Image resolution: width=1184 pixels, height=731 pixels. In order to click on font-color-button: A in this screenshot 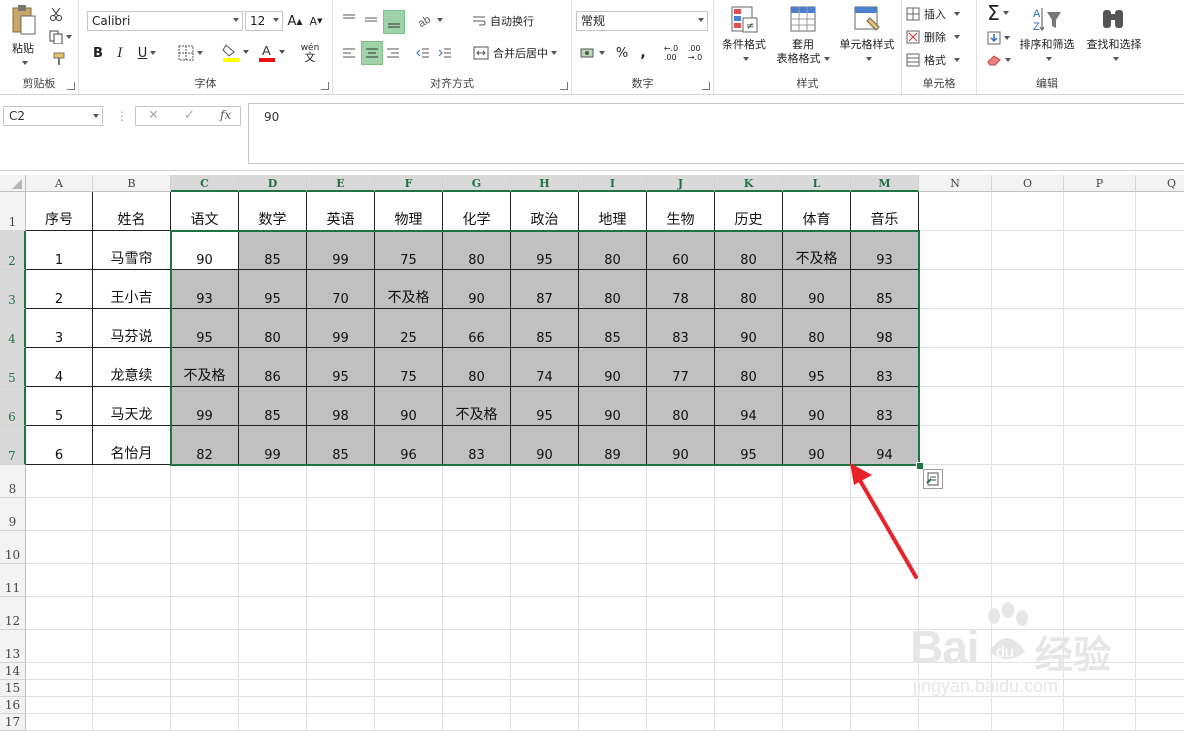, I will do `click(271, 52)`.